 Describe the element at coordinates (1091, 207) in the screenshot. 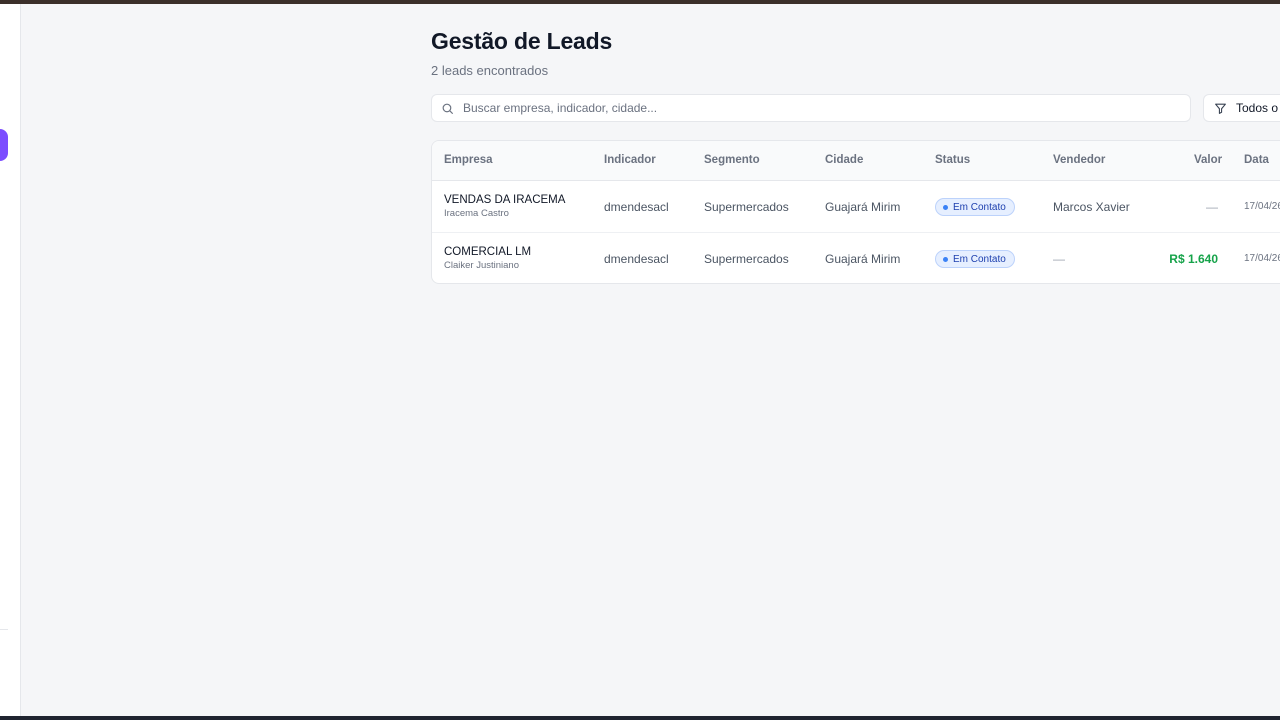

I see `vendedor-cell: Marcos Xavier` at that location.